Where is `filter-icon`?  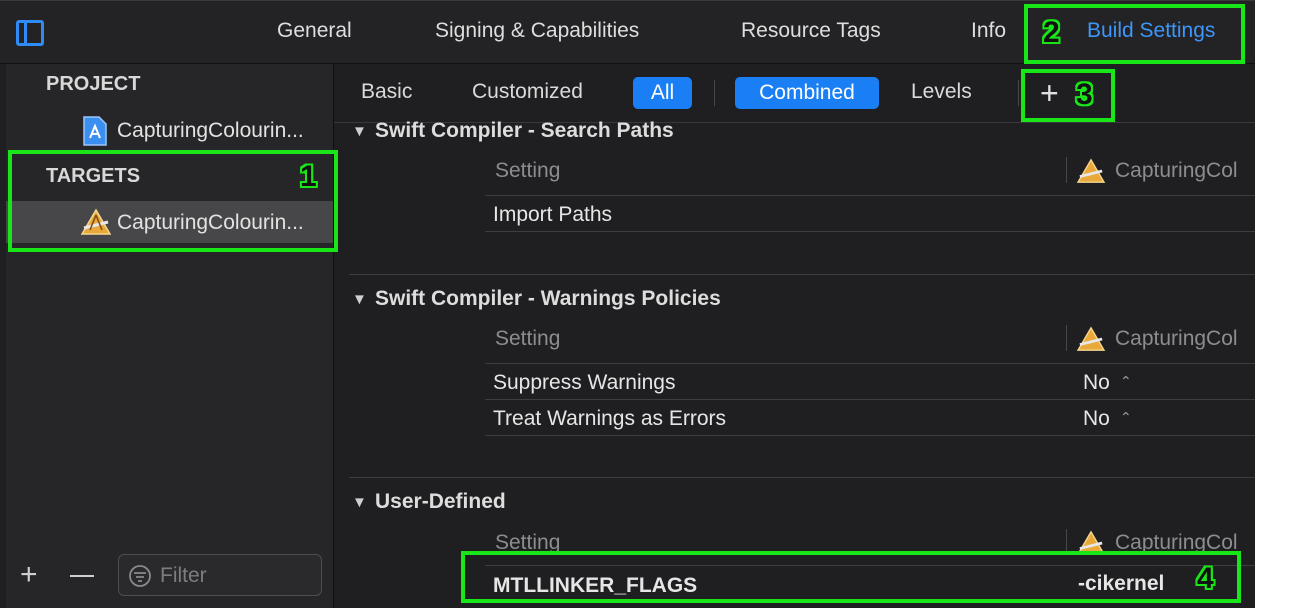 filter-icon is located at coordinates (140, 576).